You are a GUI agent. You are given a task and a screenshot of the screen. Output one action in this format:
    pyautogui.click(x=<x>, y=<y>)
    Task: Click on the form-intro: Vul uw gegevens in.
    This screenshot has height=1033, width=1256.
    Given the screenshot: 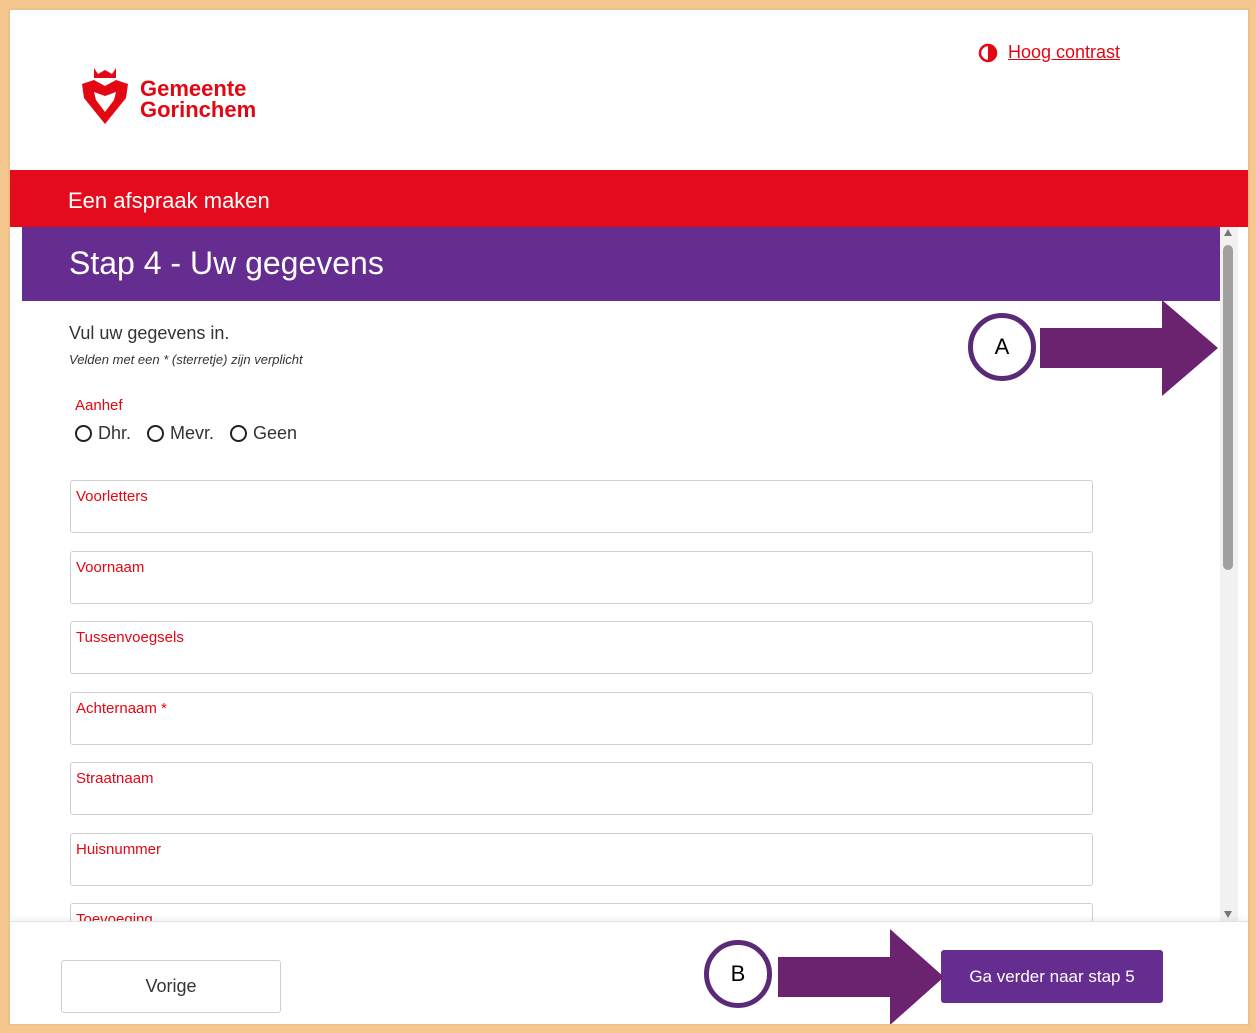 What is the action you would take?
    pyautogui.click(x=149, y=333)
    